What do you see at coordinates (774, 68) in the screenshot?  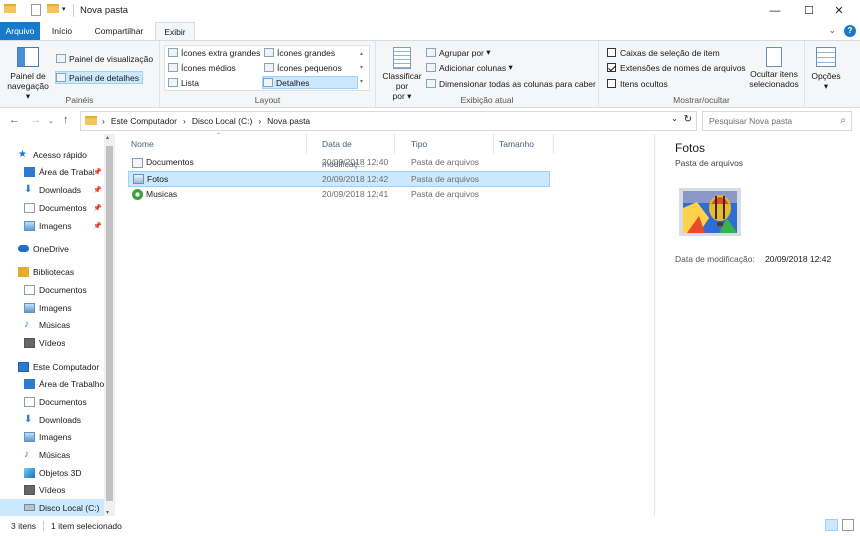 I see `hide-selected-button: Ocultar itens selecionados` at bounding box center [774, 68].